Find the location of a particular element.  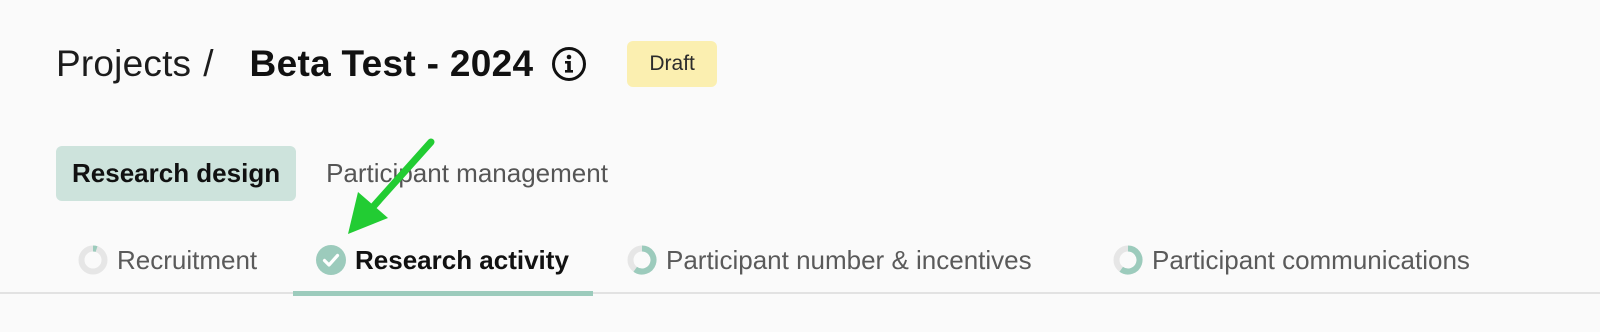

step-tab-participant-communications: Participant communications is located at coordinates (1291, 260).